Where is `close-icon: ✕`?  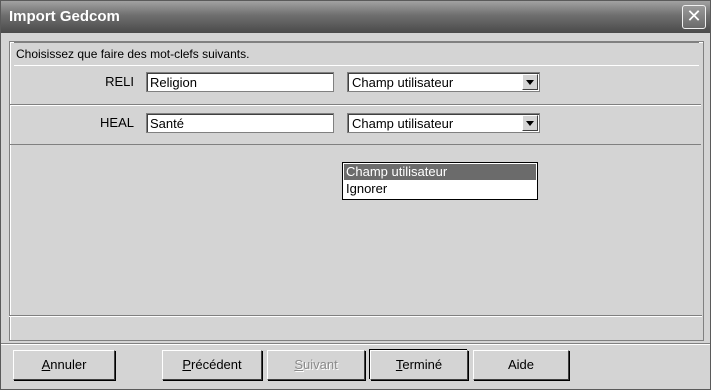
close-icon: ✕ is located at coordinates (694, 16).